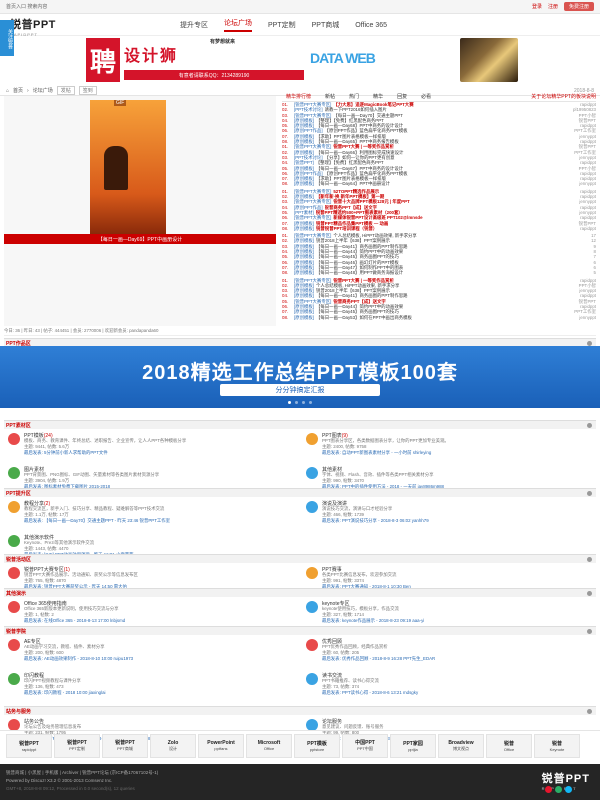  Describe the element at coordinates (435, 183) in the screenshot. I see `ranking-title: 【每日一画—Day64】PPT中画册设计` at that location.